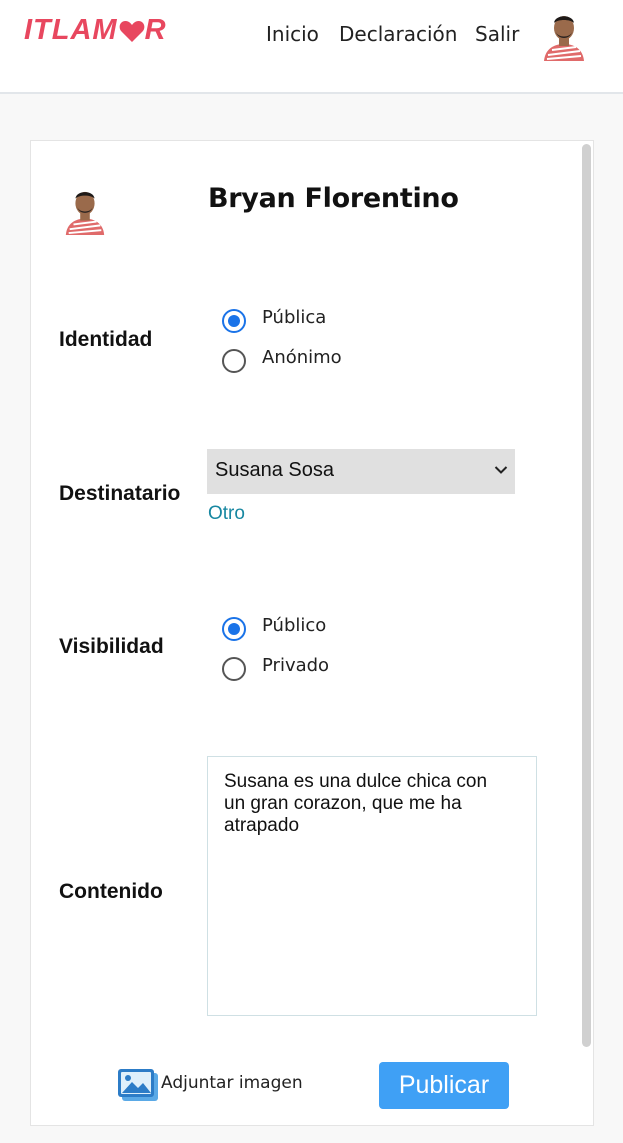  I want to click on radio-label: Anónimo, so click(302, 357).